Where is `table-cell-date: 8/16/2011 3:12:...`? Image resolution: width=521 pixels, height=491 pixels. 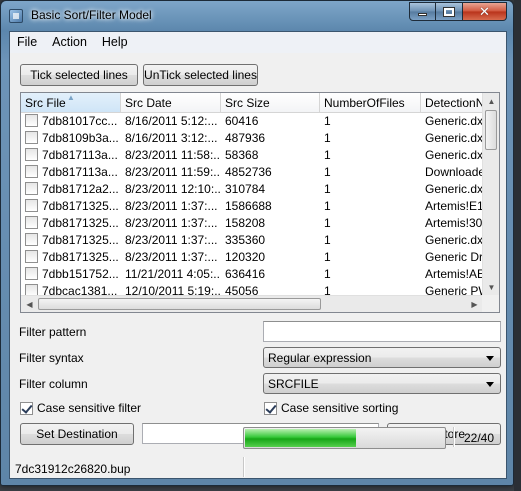 table-cell-date: 8/16/2011 3:12:... is located at coordinates (171, 138).